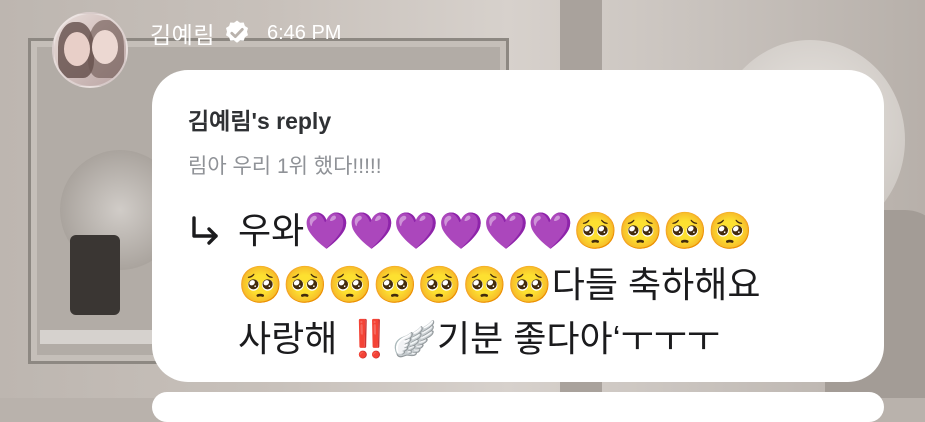 This screenshot has height=422, width=925. What do you see at coordinates (495, 230) in the screenshot?
I see `message-line: 우와💜💜💜💜💜💜🥺🥺🥺🥺` at bounding box center [495, 230].